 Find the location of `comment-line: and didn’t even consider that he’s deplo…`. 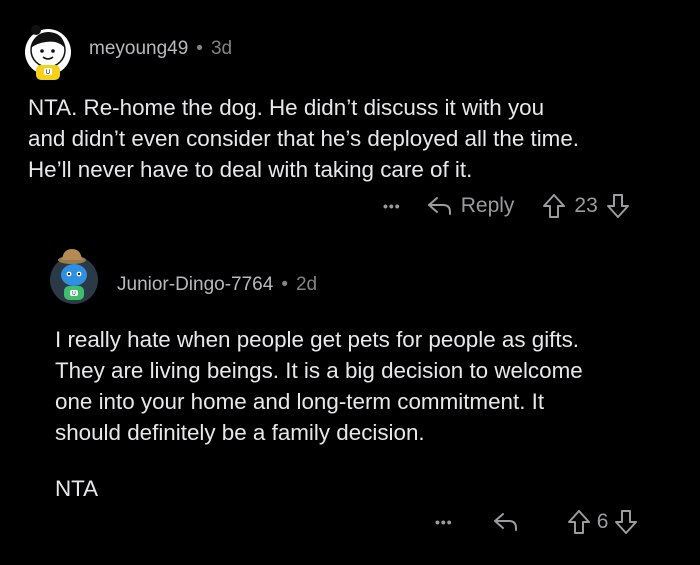

comment-line: and didn’t even consider that he’s deplo… is located at coordinates (304, 138).